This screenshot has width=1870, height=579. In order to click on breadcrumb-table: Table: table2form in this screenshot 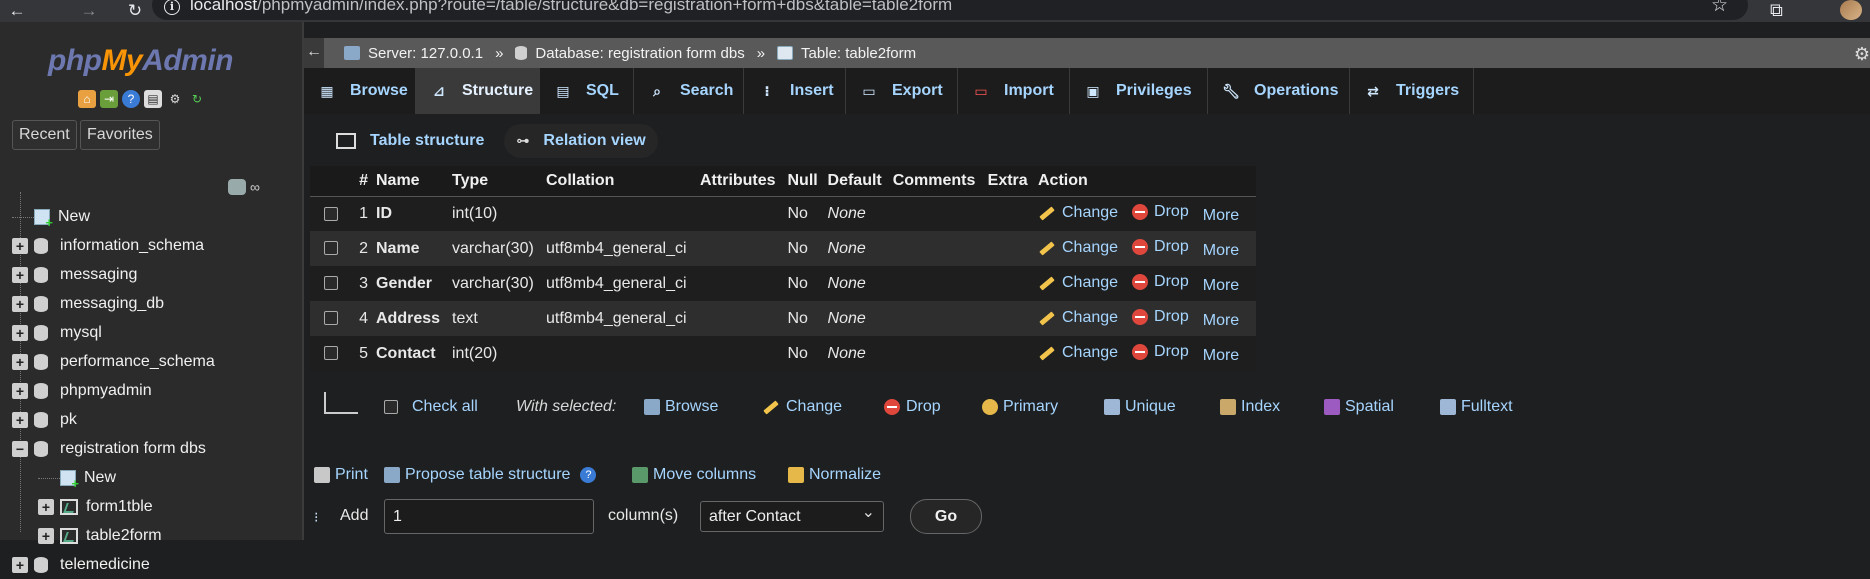, I will do `click(846, 53)`.